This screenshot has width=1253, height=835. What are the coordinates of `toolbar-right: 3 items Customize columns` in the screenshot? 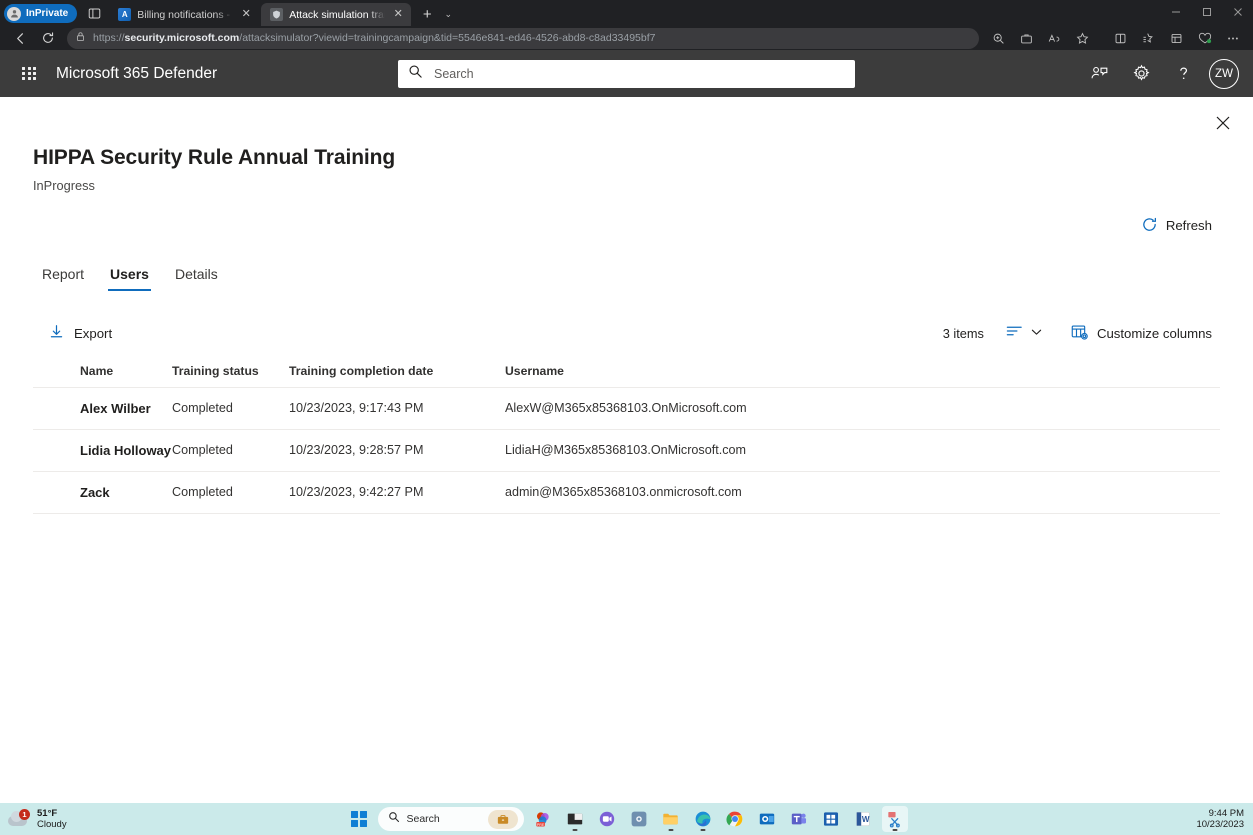 It's located at (1080, 333).